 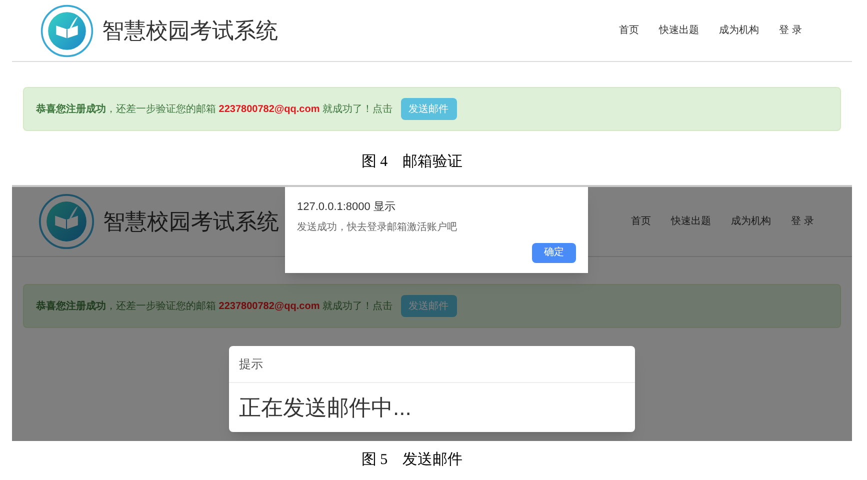 I want to click on figure-caption: 图 4 邮箱验证, so click(x=412, y=162).